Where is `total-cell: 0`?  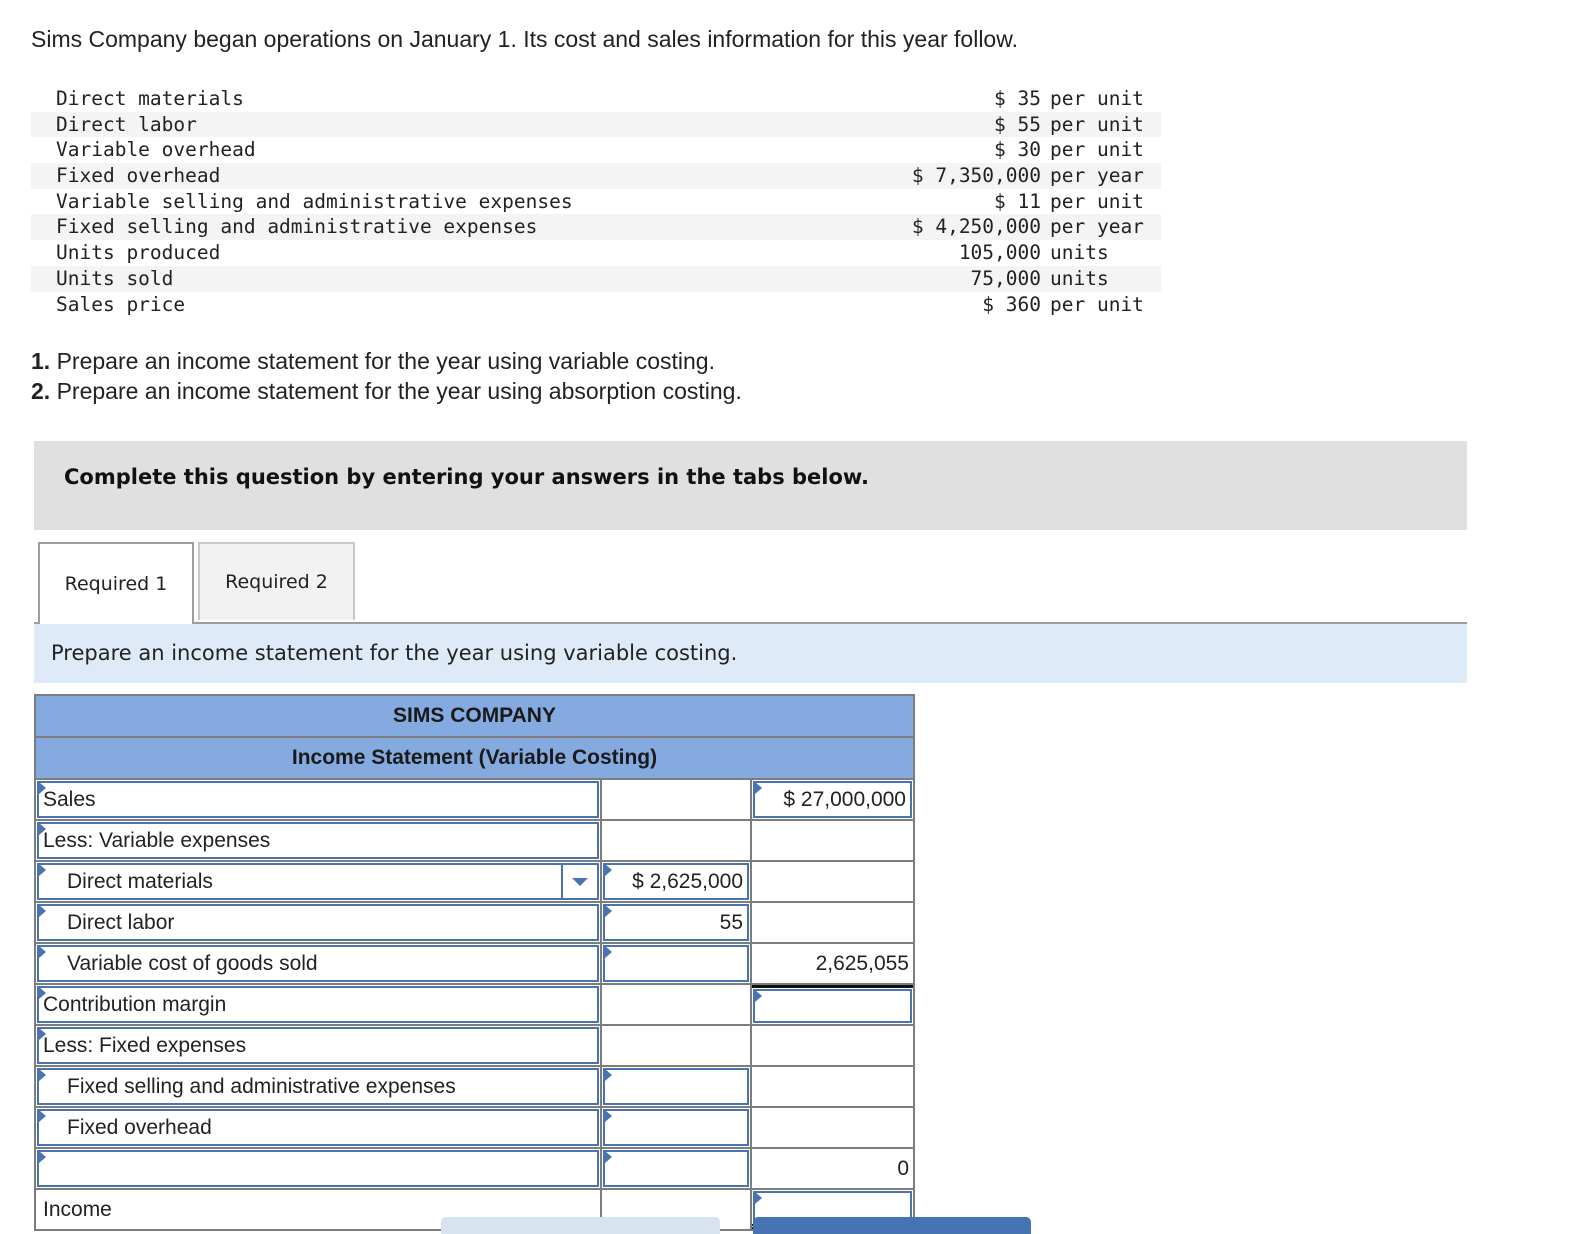
total-cell: 0 is located at coordinates (832, 1168).